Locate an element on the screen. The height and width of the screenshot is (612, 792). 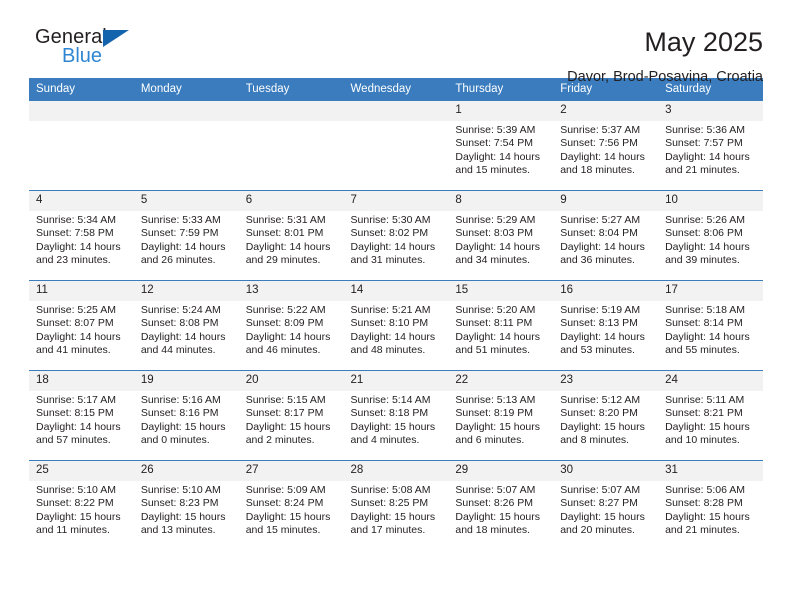
daylight-text: Daylight: 14 hours and 53 minutes. is located at coordinates (602, 343).